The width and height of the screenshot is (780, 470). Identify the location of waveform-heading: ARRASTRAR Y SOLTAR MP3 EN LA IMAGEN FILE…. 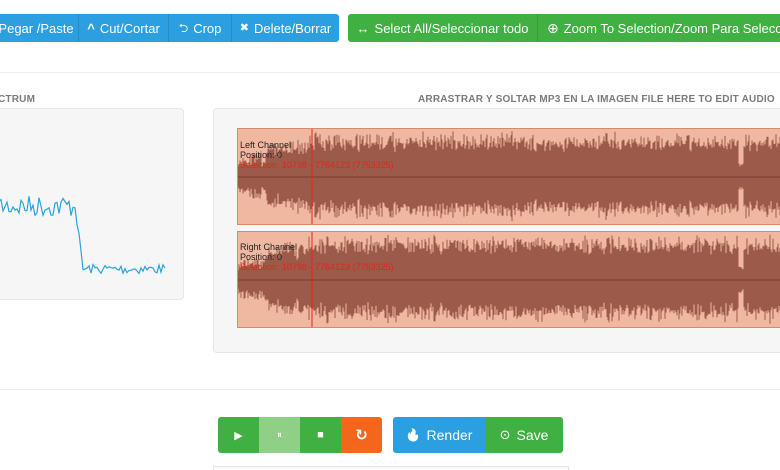
(596, 99).